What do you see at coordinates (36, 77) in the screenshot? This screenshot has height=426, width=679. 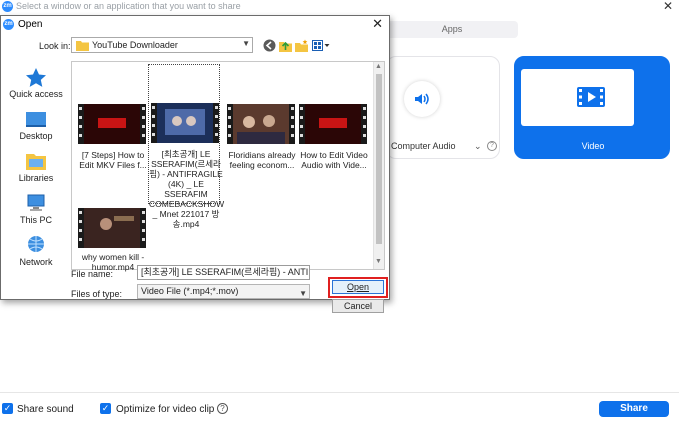 I see `star-icon` at bounding box center [36, 77].